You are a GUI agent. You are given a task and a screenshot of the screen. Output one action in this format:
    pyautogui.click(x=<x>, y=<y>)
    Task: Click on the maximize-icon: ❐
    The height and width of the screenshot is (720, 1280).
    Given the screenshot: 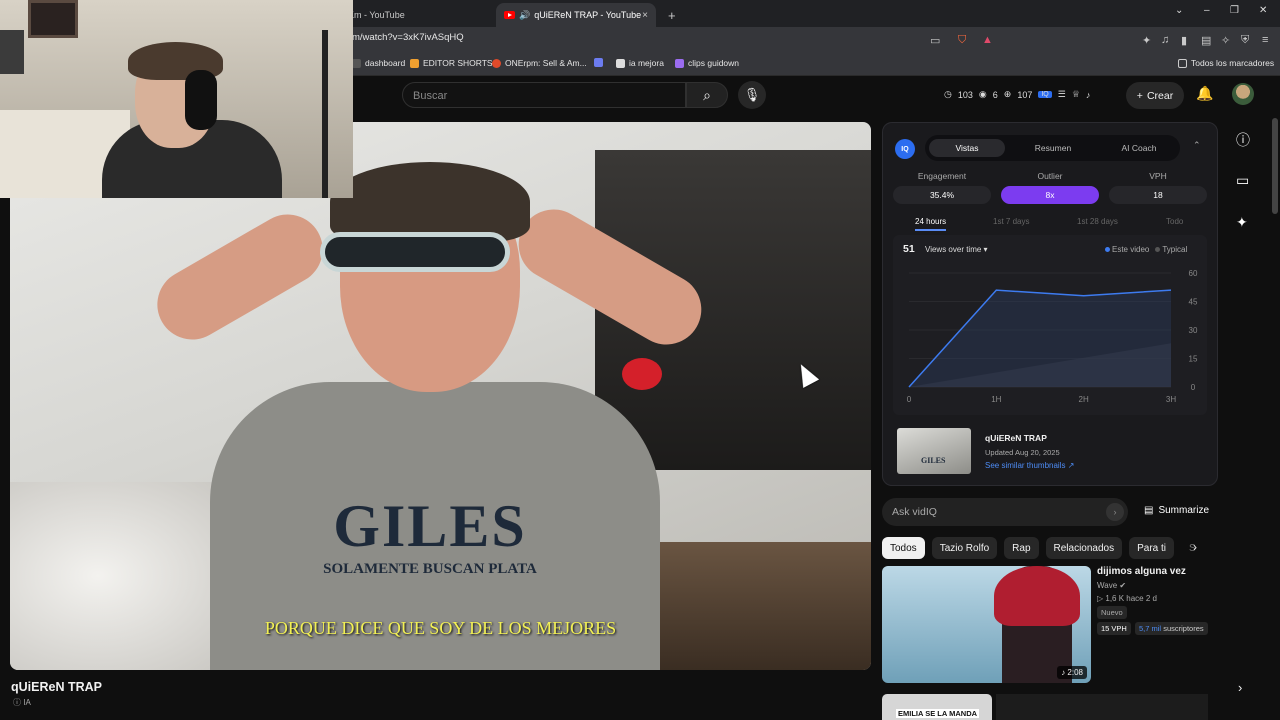 What is the action you would take?
    pyautogui.click(x=1234, y=10)
    